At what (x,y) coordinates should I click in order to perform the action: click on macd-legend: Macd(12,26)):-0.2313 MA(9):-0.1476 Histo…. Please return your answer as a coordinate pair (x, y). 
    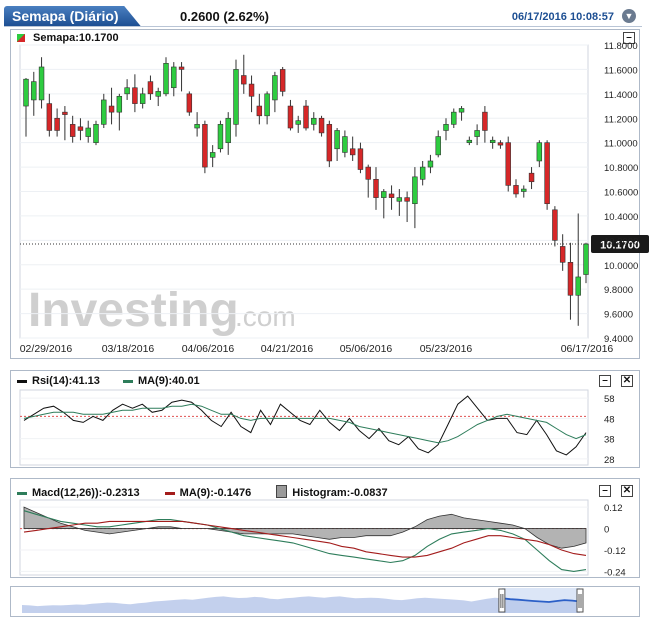
    Looking at the image, I should click on (202, 492).